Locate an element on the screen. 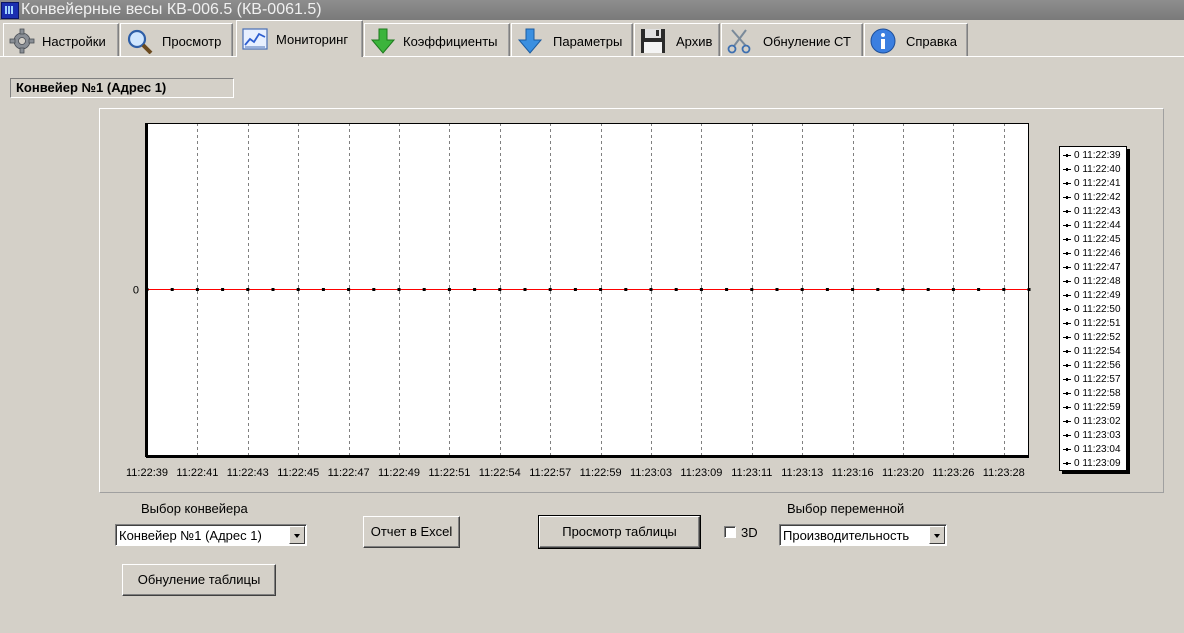 The image size is (1184, 633). tab-monitoring: Мониторинг is located at coordinates (299, 38).